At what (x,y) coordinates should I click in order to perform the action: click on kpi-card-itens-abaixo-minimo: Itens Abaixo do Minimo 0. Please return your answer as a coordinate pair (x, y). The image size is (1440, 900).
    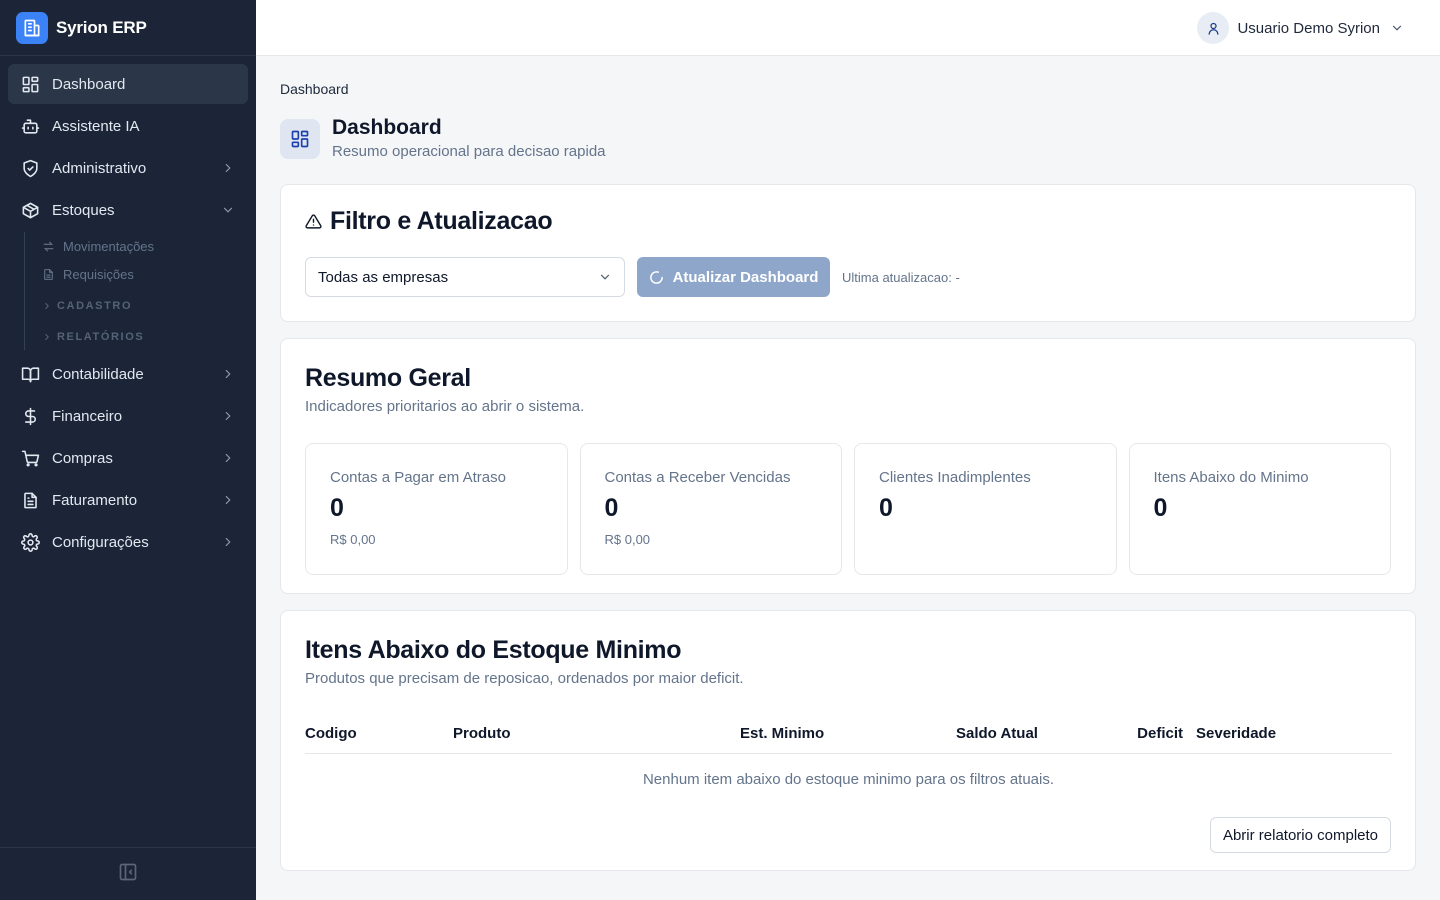
    Looking at the image, I should click on (1259, 509).